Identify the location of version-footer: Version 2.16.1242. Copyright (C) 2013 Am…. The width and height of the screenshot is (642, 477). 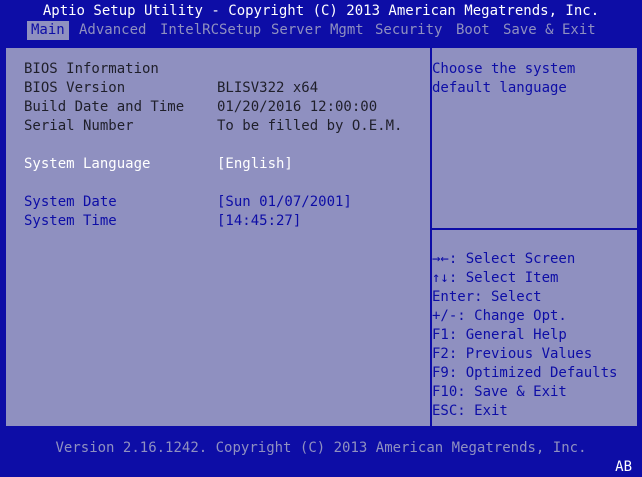
(321, 448).